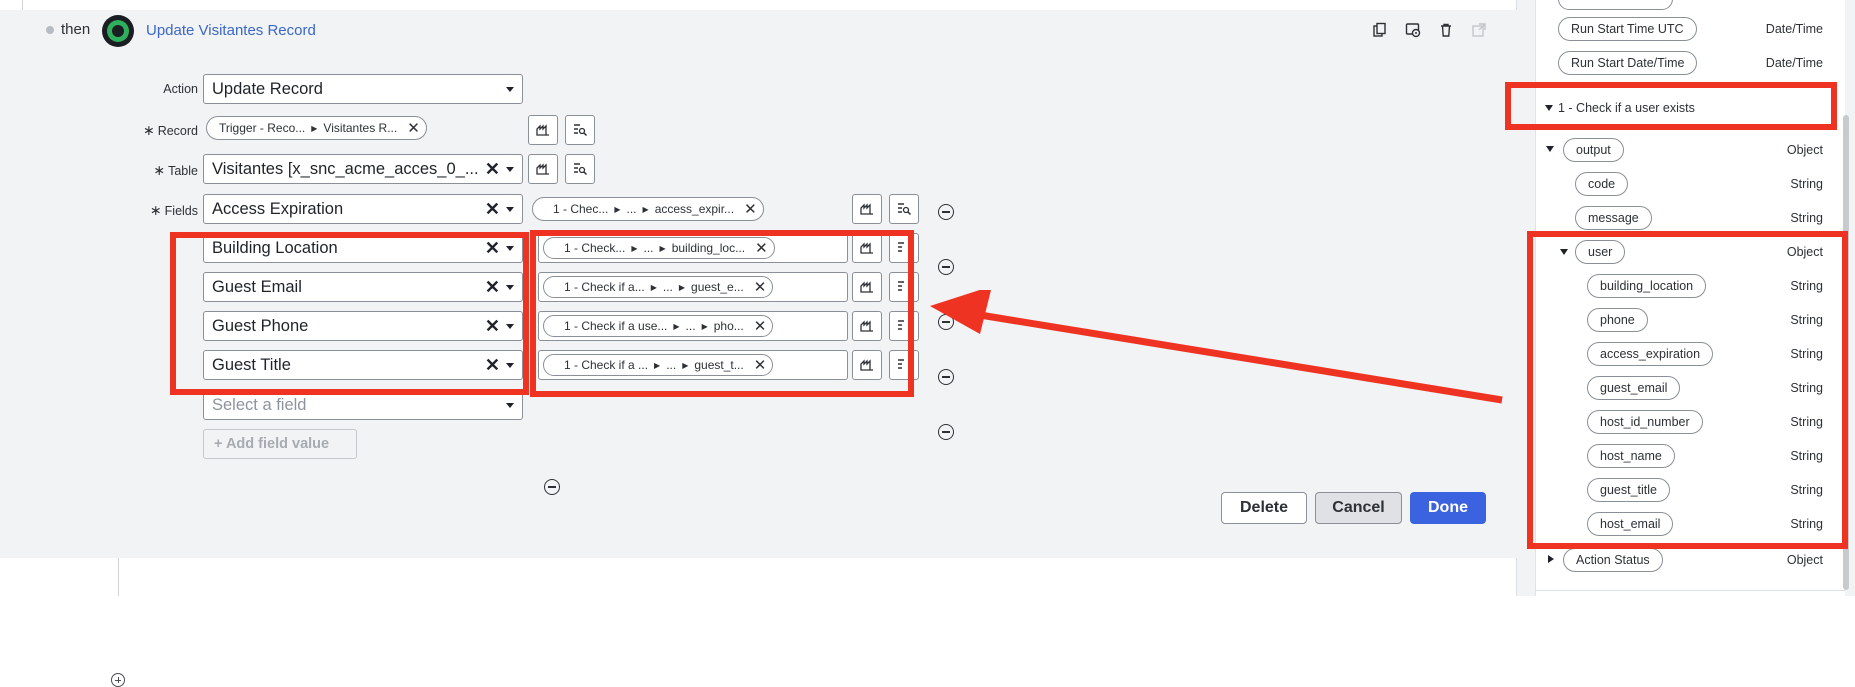 The width and height of the screenshot is (1855, 687). Describe the element at coordinates (278, 208) in the screenshot. I see `field-value: Access Expiration` at that location.